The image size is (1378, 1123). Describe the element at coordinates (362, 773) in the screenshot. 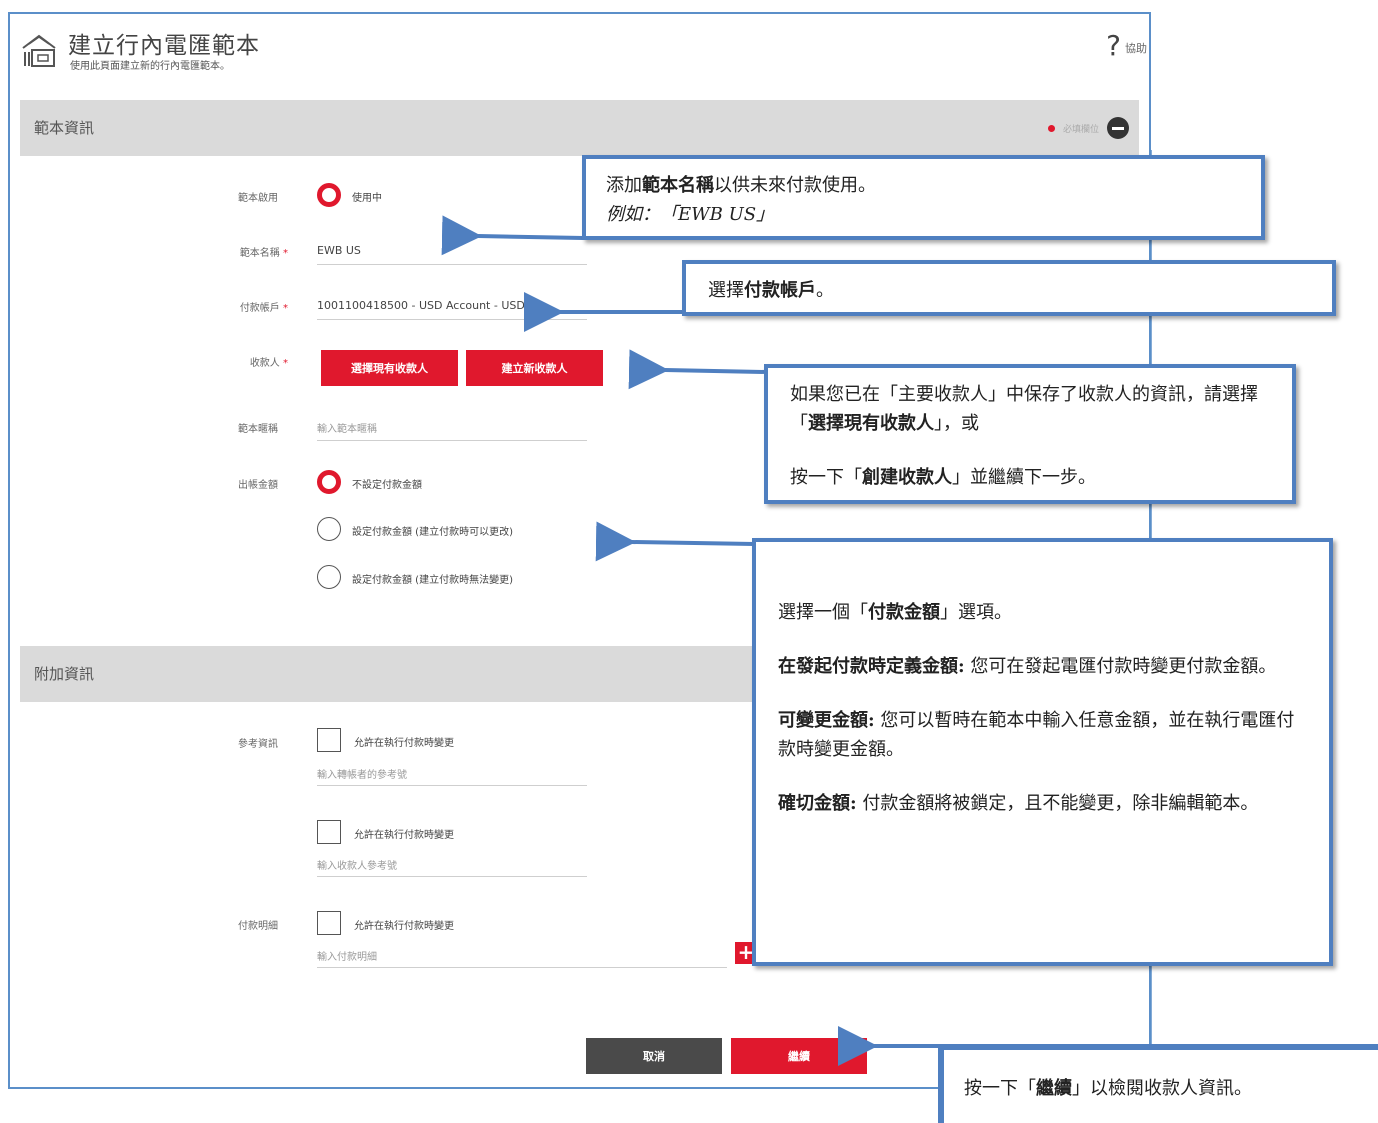

I see `reference-input: 輸入轉帳者的參考號` at that location.